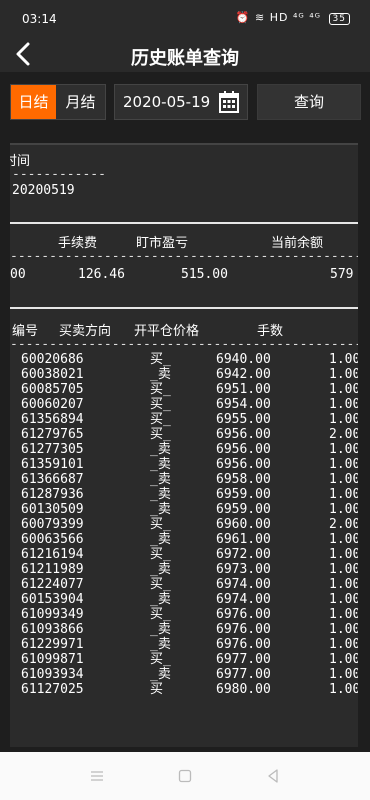  What do you see at coordinates (184, 449) in the screenshot?
I see `table-row: 61277305 _卖 6956.00 1.00` at bounding box center [184, 449].